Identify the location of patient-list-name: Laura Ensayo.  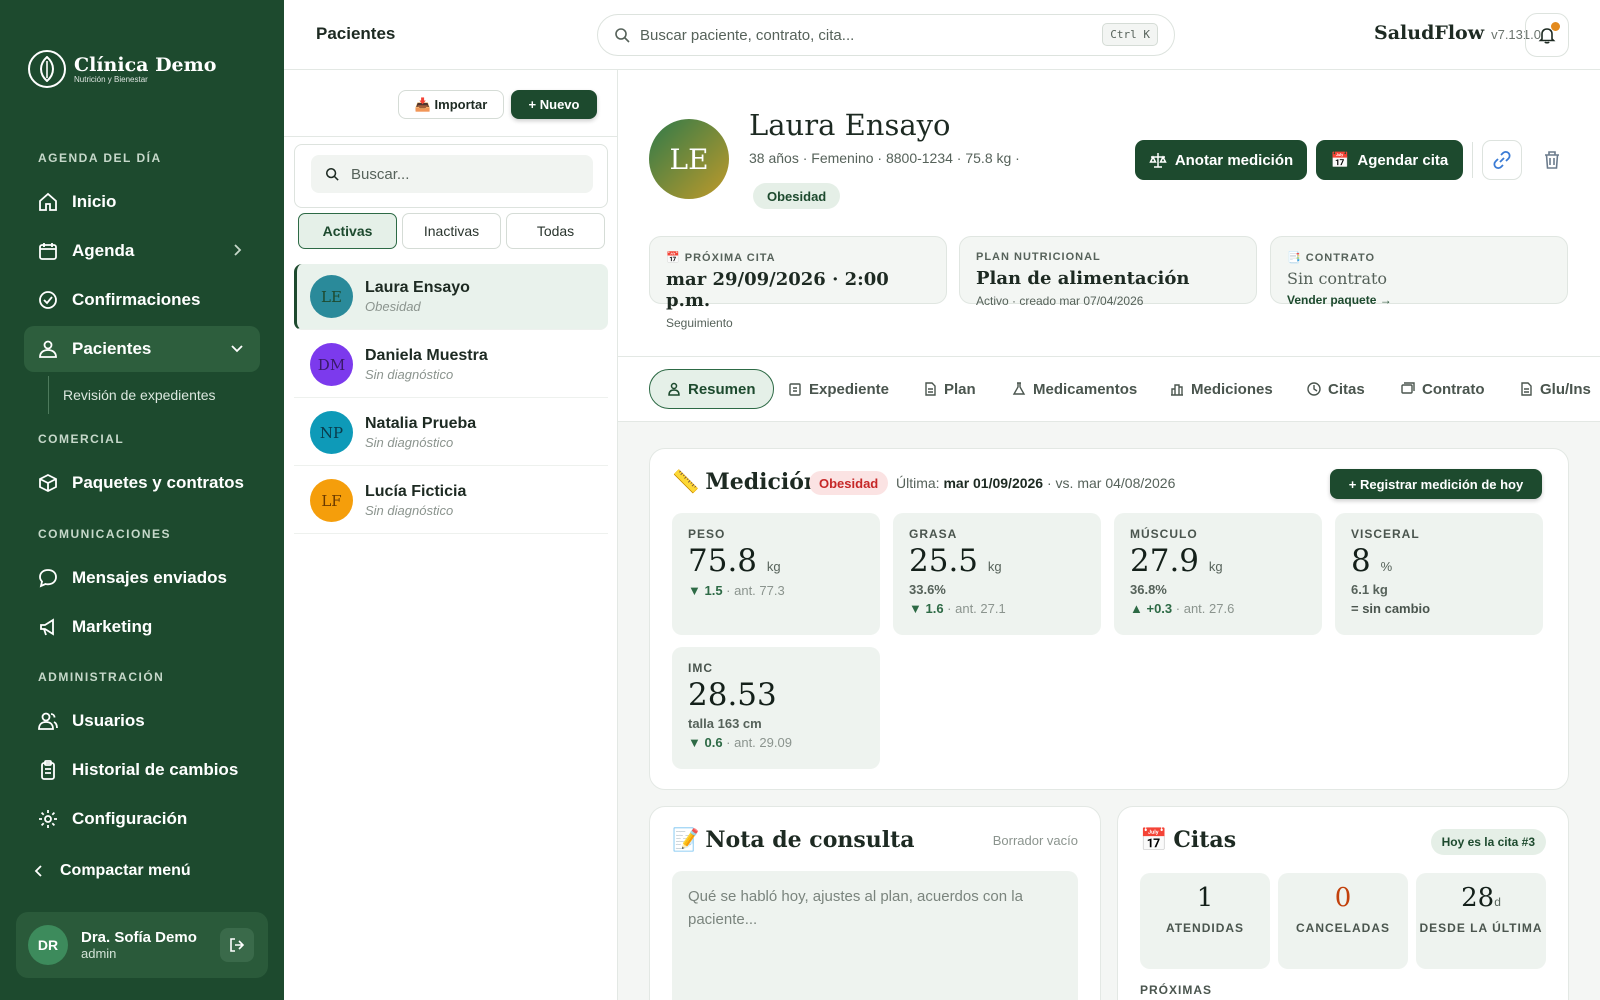
(417, 287).